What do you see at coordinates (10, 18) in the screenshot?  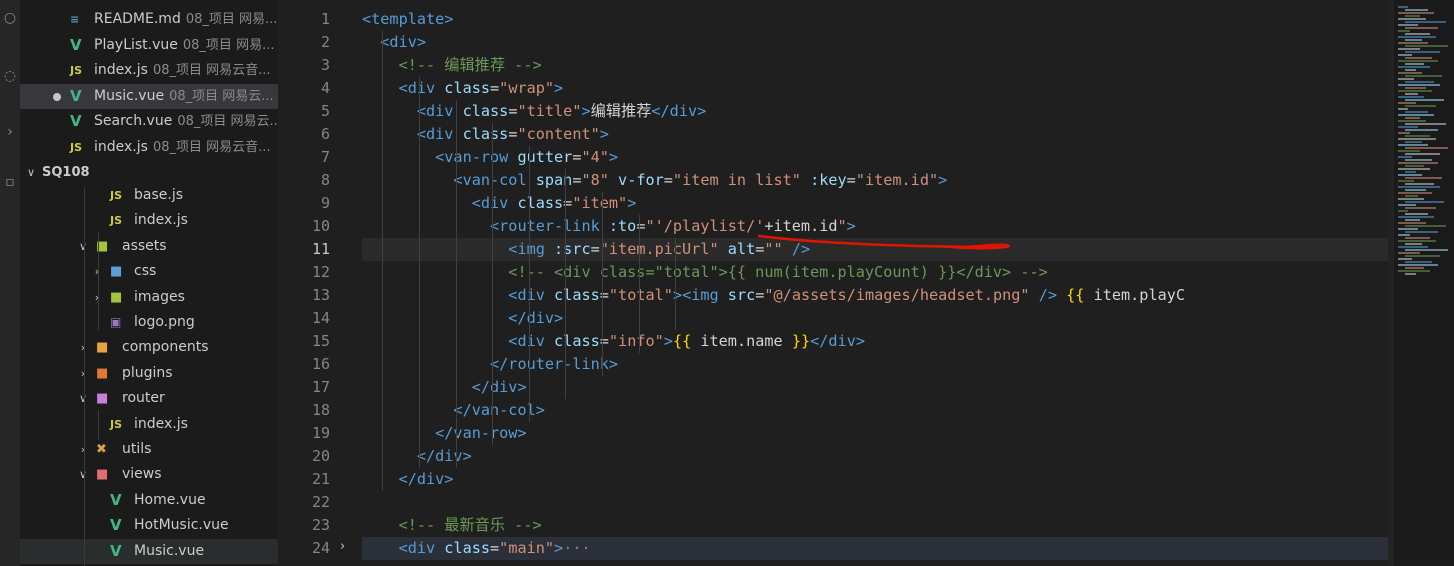 I see `search-icon: ○` at bounding box center [10, 18].